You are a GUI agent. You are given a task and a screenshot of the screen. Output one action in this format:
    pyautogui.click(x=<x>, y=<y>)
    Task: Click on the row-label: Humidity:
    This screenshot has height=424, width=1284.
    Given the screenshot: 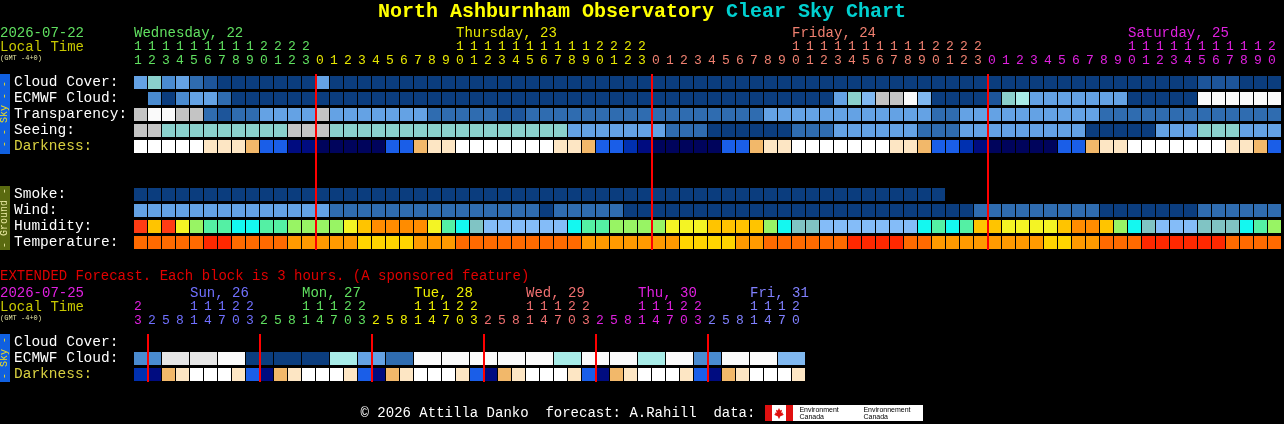 What is the action you would take?
    pyautogui.click(x=53, y=226)
    